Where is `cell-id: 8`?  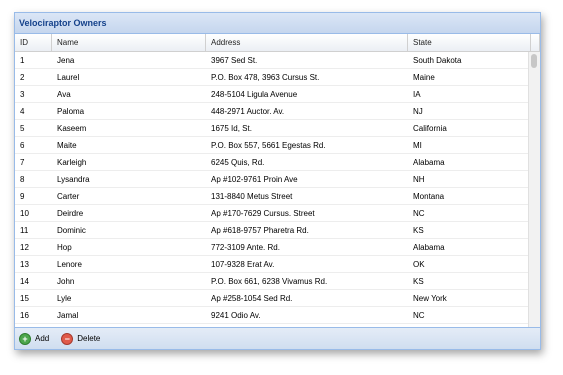
cell-id: 8 is located at coordinates (22, 179).